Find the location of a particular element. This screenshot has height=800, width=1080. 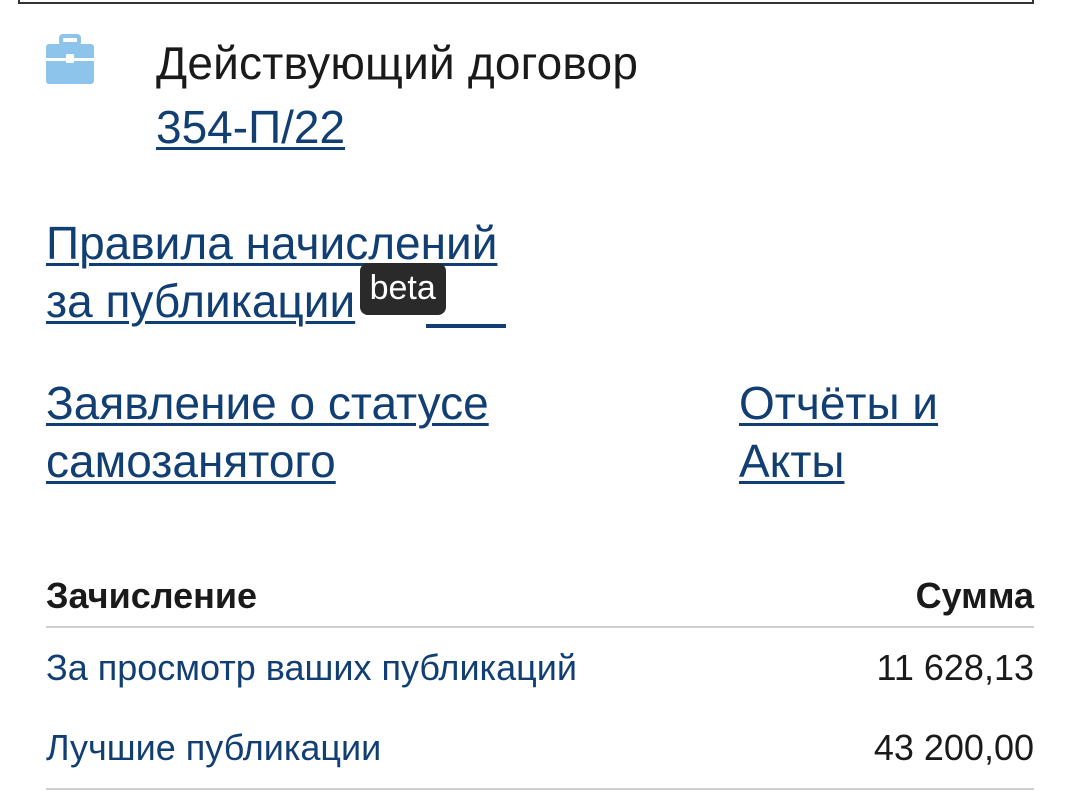

row-label: За просмотр ваших публикаций is located at coordinates (311, 668).